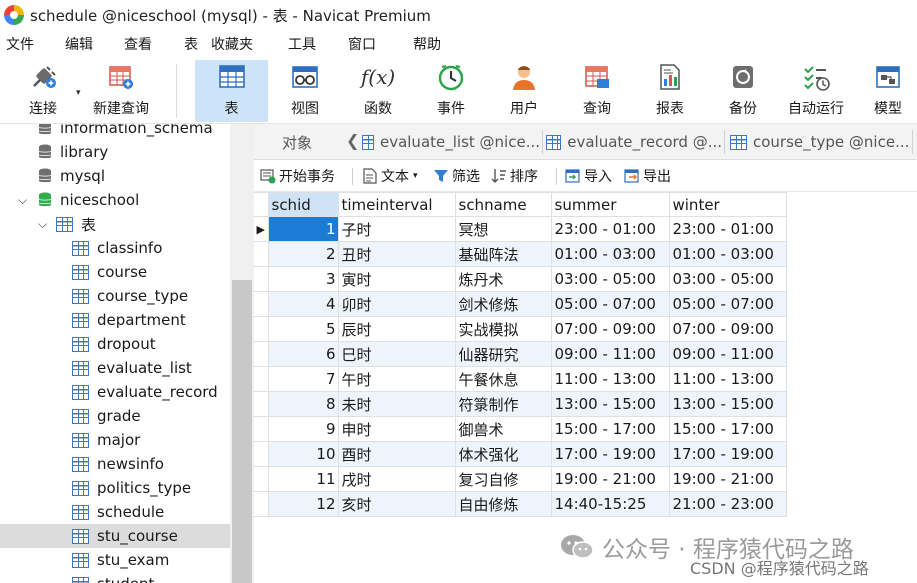  What do you see at coordinates (115, 577) in the screenshot?
I see `tree-table-student: student` at bounding box center [115, 577].